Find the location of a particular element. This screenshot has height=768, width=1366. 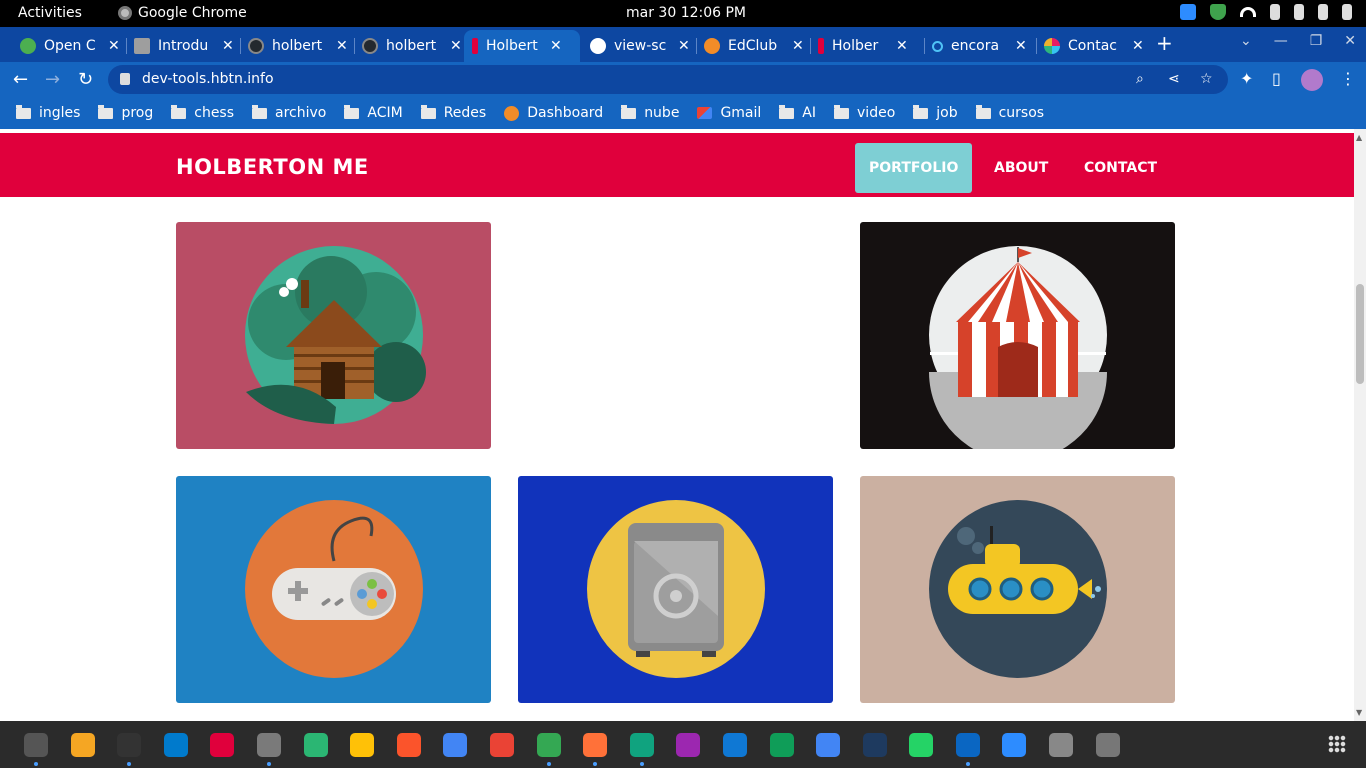

bookmark-folder: ingles is located at coordinates (48, 112).